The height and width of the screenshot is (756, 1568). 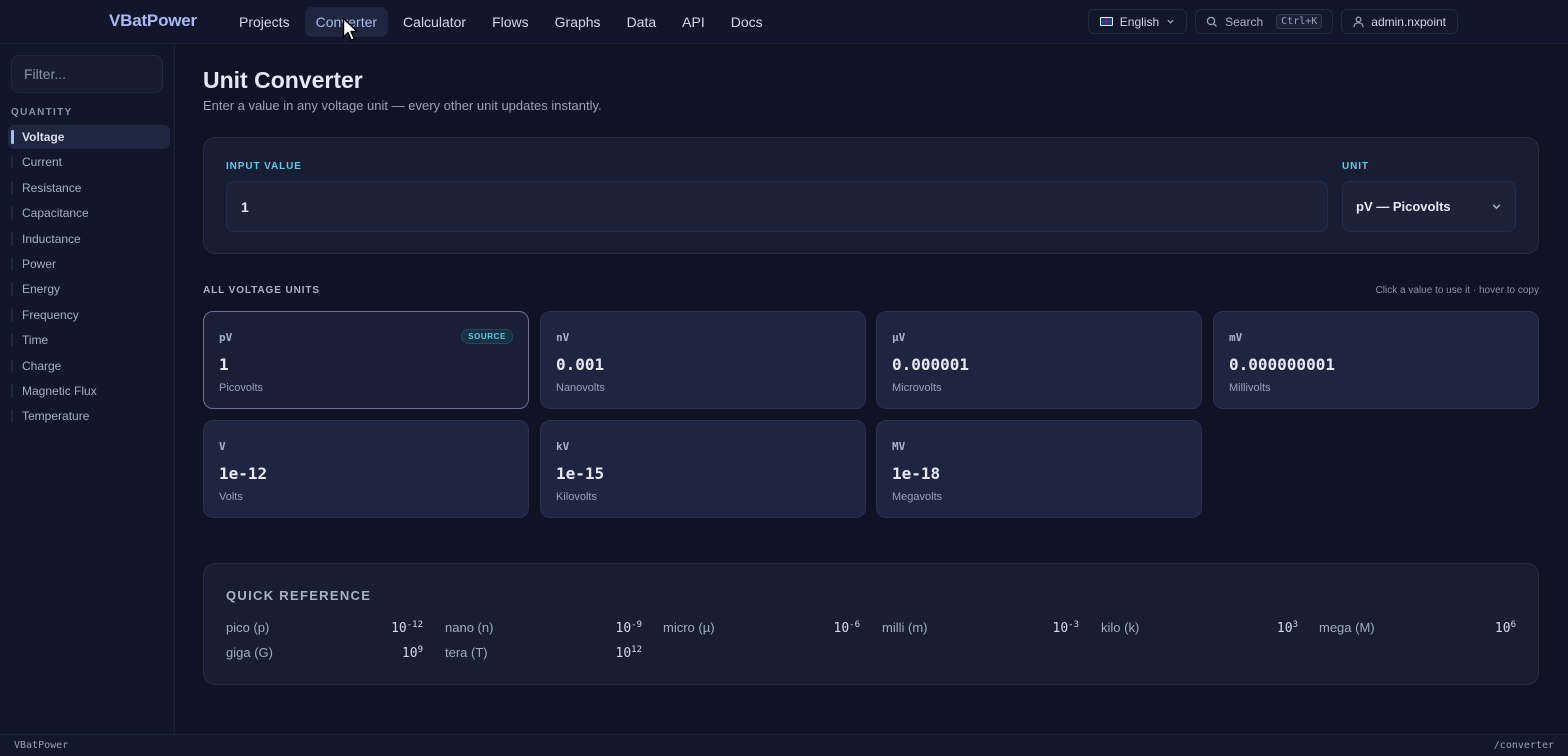 What do you see at coordinates (761, 631) in the screenshot?
I see `reference-item-micro: micro (µ) 10-6` at bounding box center [761, 631].